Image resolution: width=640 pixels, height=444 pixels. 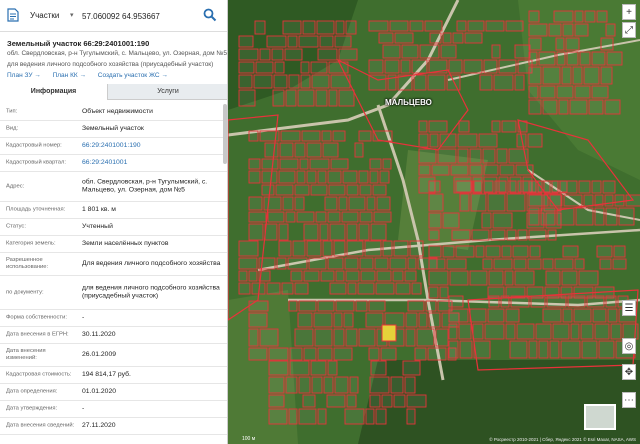 I want to click on move-button: ✥, so click(x=629, y=372).